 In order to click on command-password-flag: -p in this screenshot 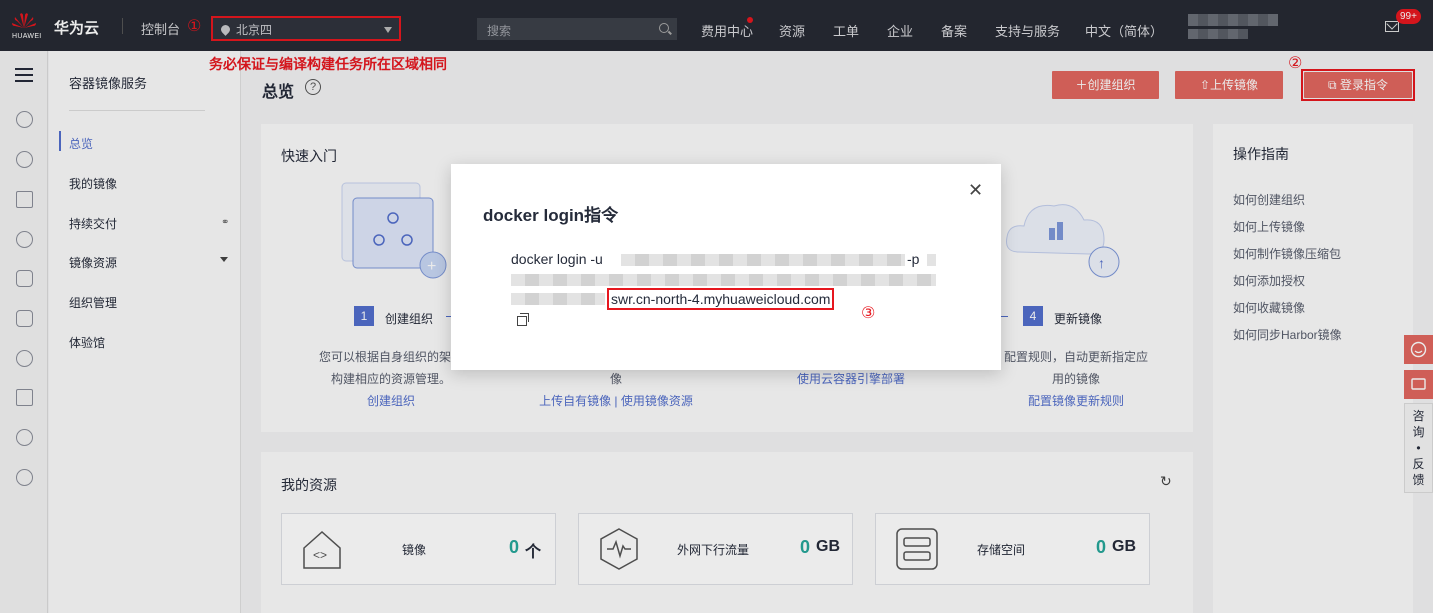, I will do `click(913, 259)`.